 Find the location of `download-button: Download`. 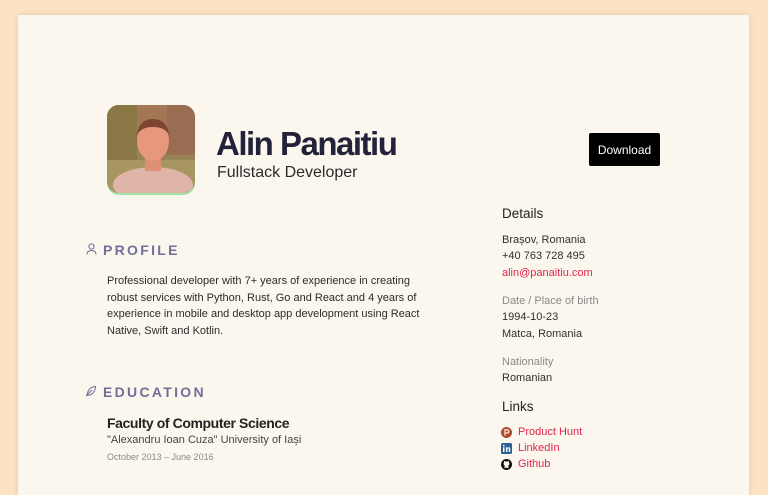

download-button: Download is located at coordinates (624, 149).